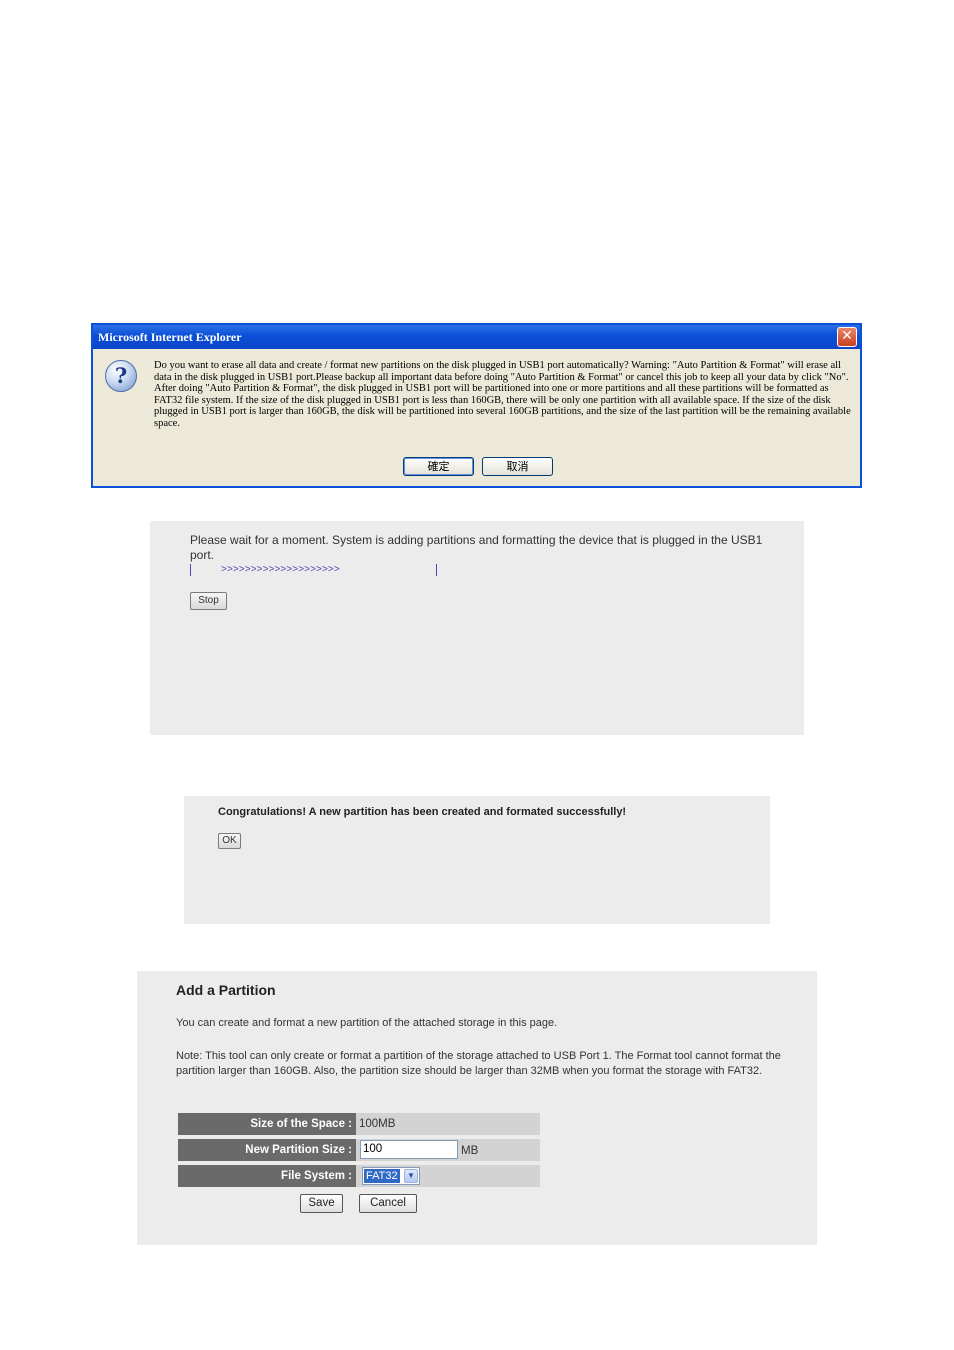 The image size is (954, 1350). I want to click on progress-left-bound, so click(190, 570).